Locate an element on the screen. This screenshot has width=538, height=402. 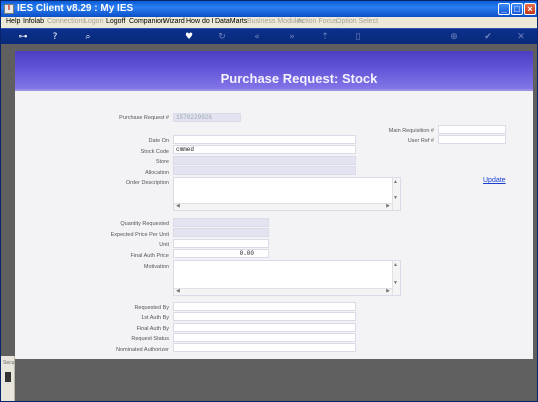
menu-help: Help is located at coordinates (13, 21).